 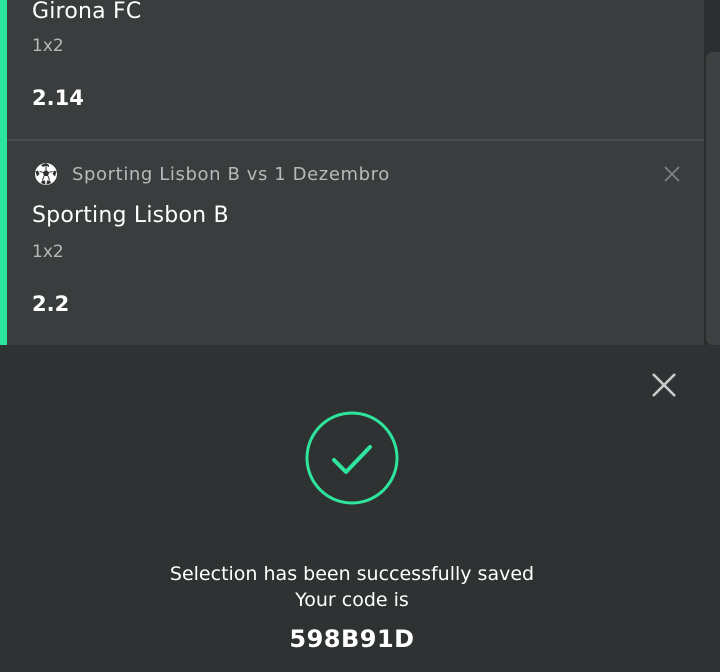 I want to click on modal-close-icon, so click(x=664, y=385).